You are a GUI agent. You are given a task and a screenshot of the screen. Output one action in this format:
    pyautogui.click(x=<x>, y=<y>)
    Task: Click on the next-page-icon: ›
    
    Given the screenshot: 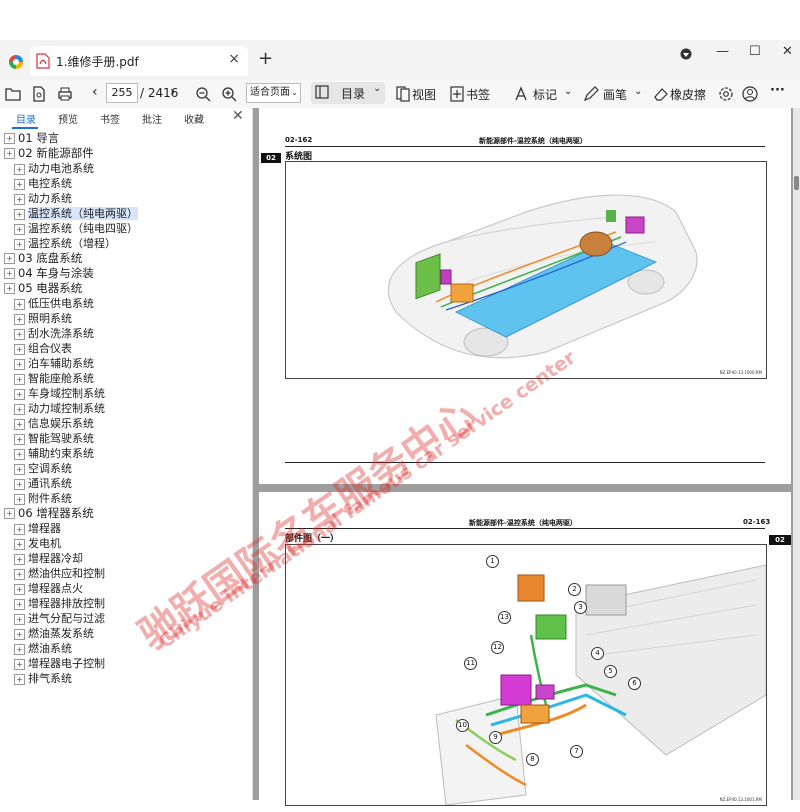 What is the action you would take?
    pyautogui.click(x=173, y=92)
    